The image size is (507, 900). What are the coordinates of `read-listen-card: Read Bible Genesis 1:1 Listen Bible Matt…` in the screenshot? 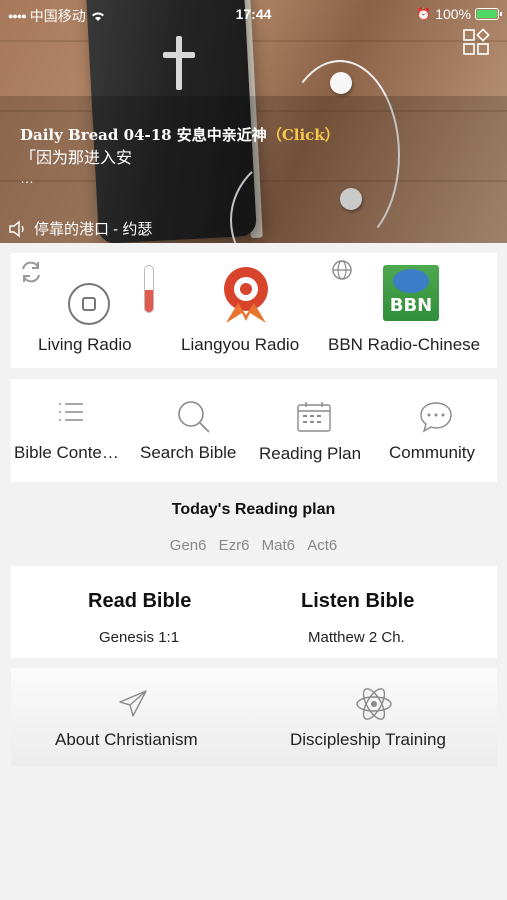 It's located at (254, 612).